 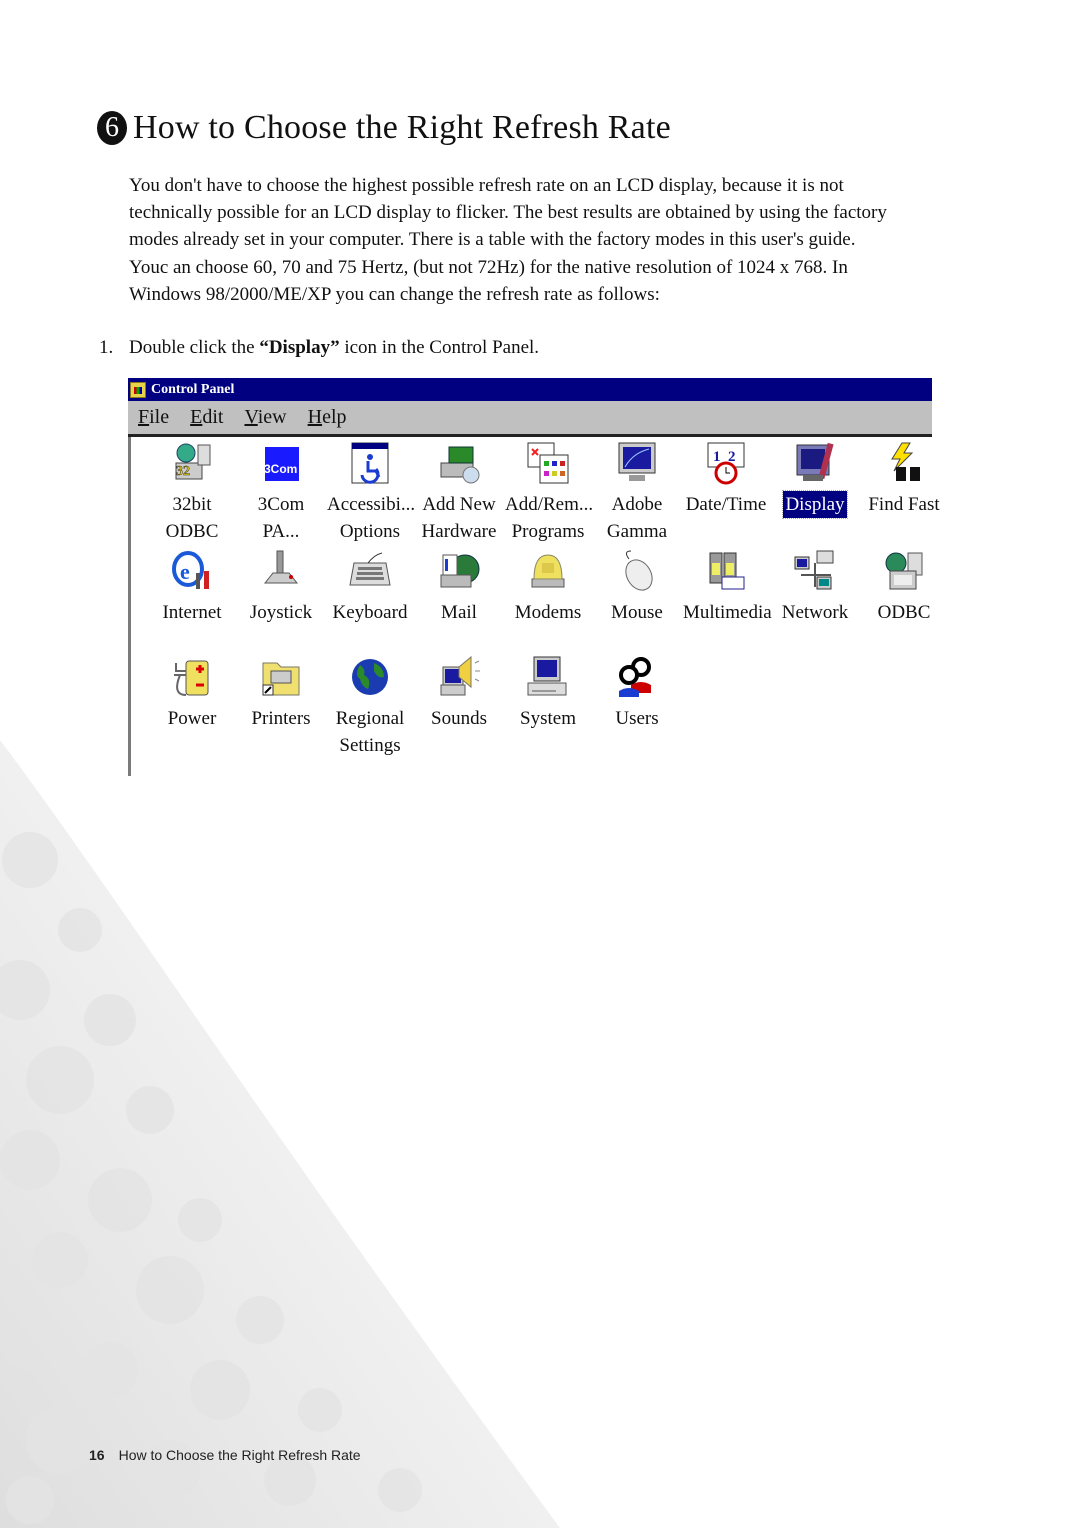 What do you see at coordinates (637, 718) in the screenshot?
I see `item-label-text: Users` at bounding box center [637, 718].